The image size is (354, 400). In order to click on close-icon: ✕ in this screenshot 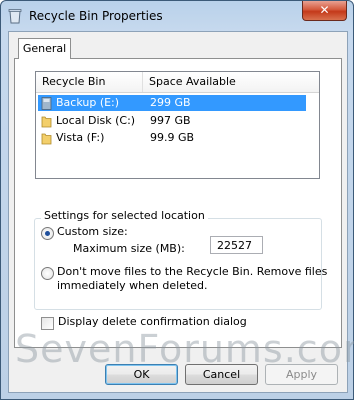, I will do `click(324, 10)`.